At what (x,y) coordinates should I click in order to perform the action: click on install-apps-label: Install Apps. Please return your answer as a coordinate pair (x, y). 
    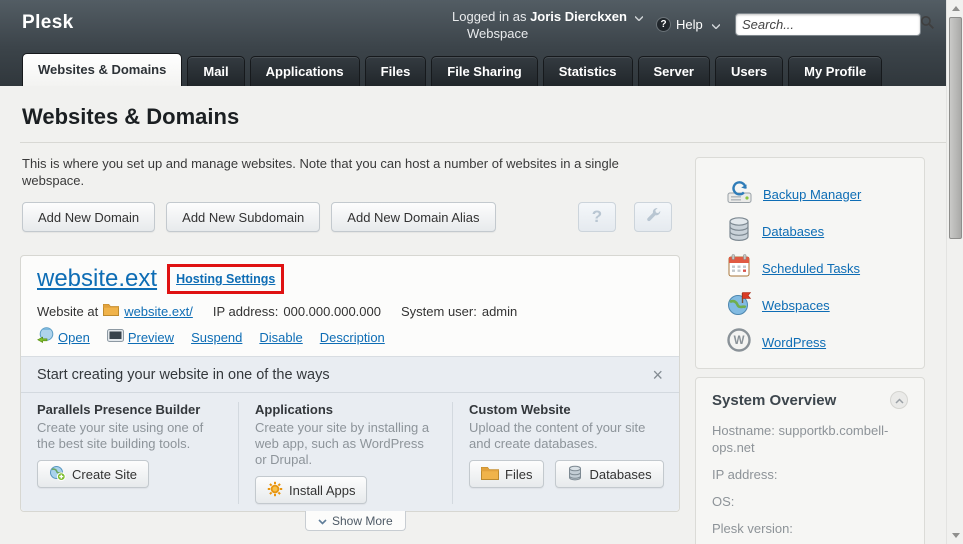
    Looking at the image, I should click on (322, 490).